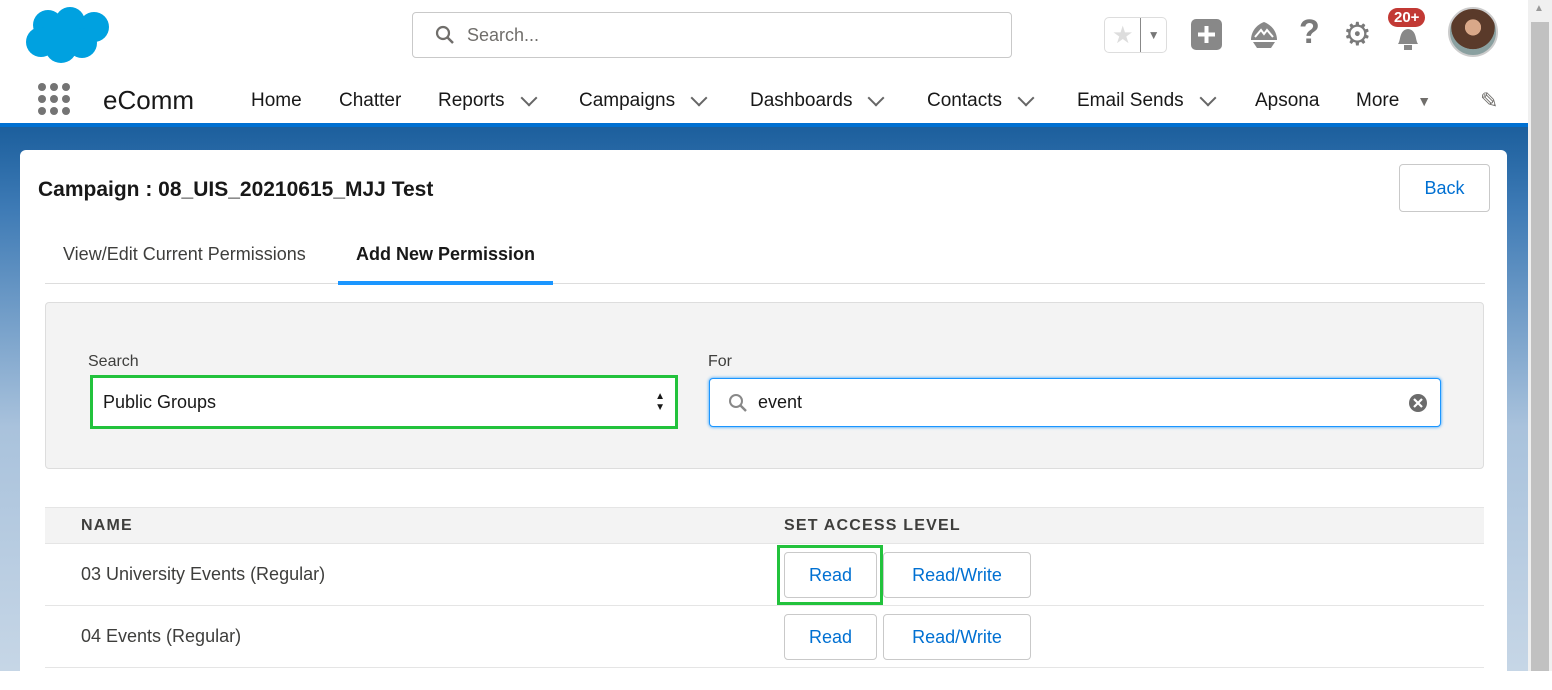 Image resolution: width=1552 pixels, height=690 pixels. What do you see at coordinates (68, 35) in the screenshot?
I see `salesforce-logo` at bounding box center [68, 35].